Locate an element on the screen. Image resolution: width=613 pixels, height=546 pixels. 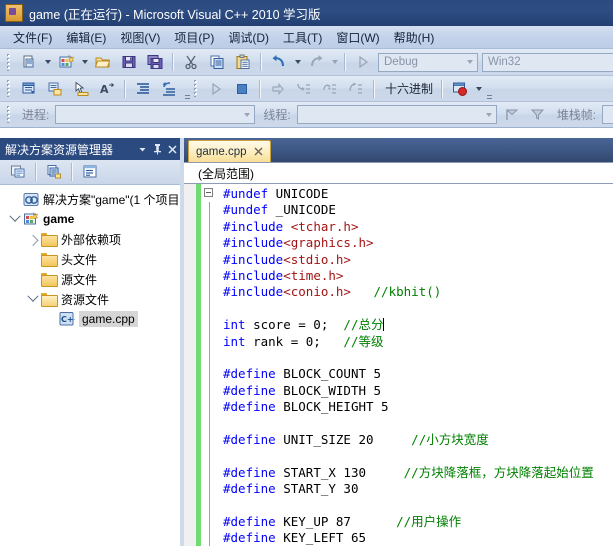
code-line: #define KEY_LEFT 65 is located at coordinates (407, 538).